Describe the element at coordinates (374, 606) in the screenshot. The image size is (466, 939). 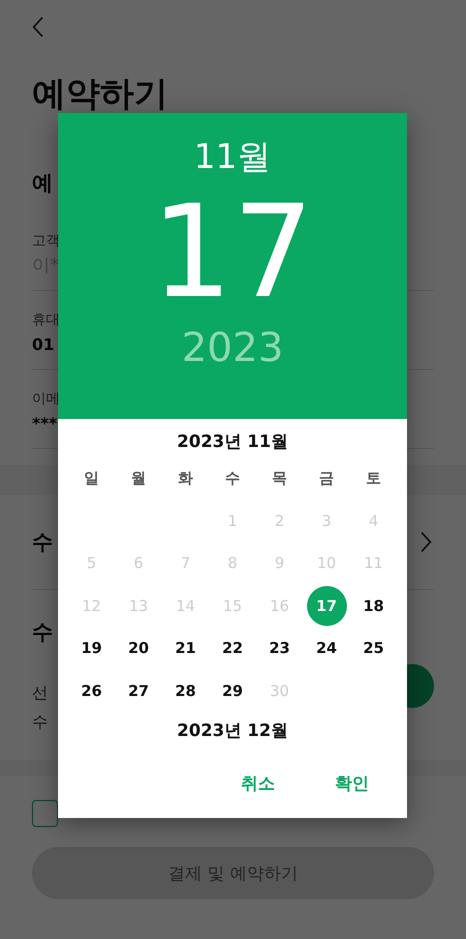
I see `calendar-day: 18` at that location.